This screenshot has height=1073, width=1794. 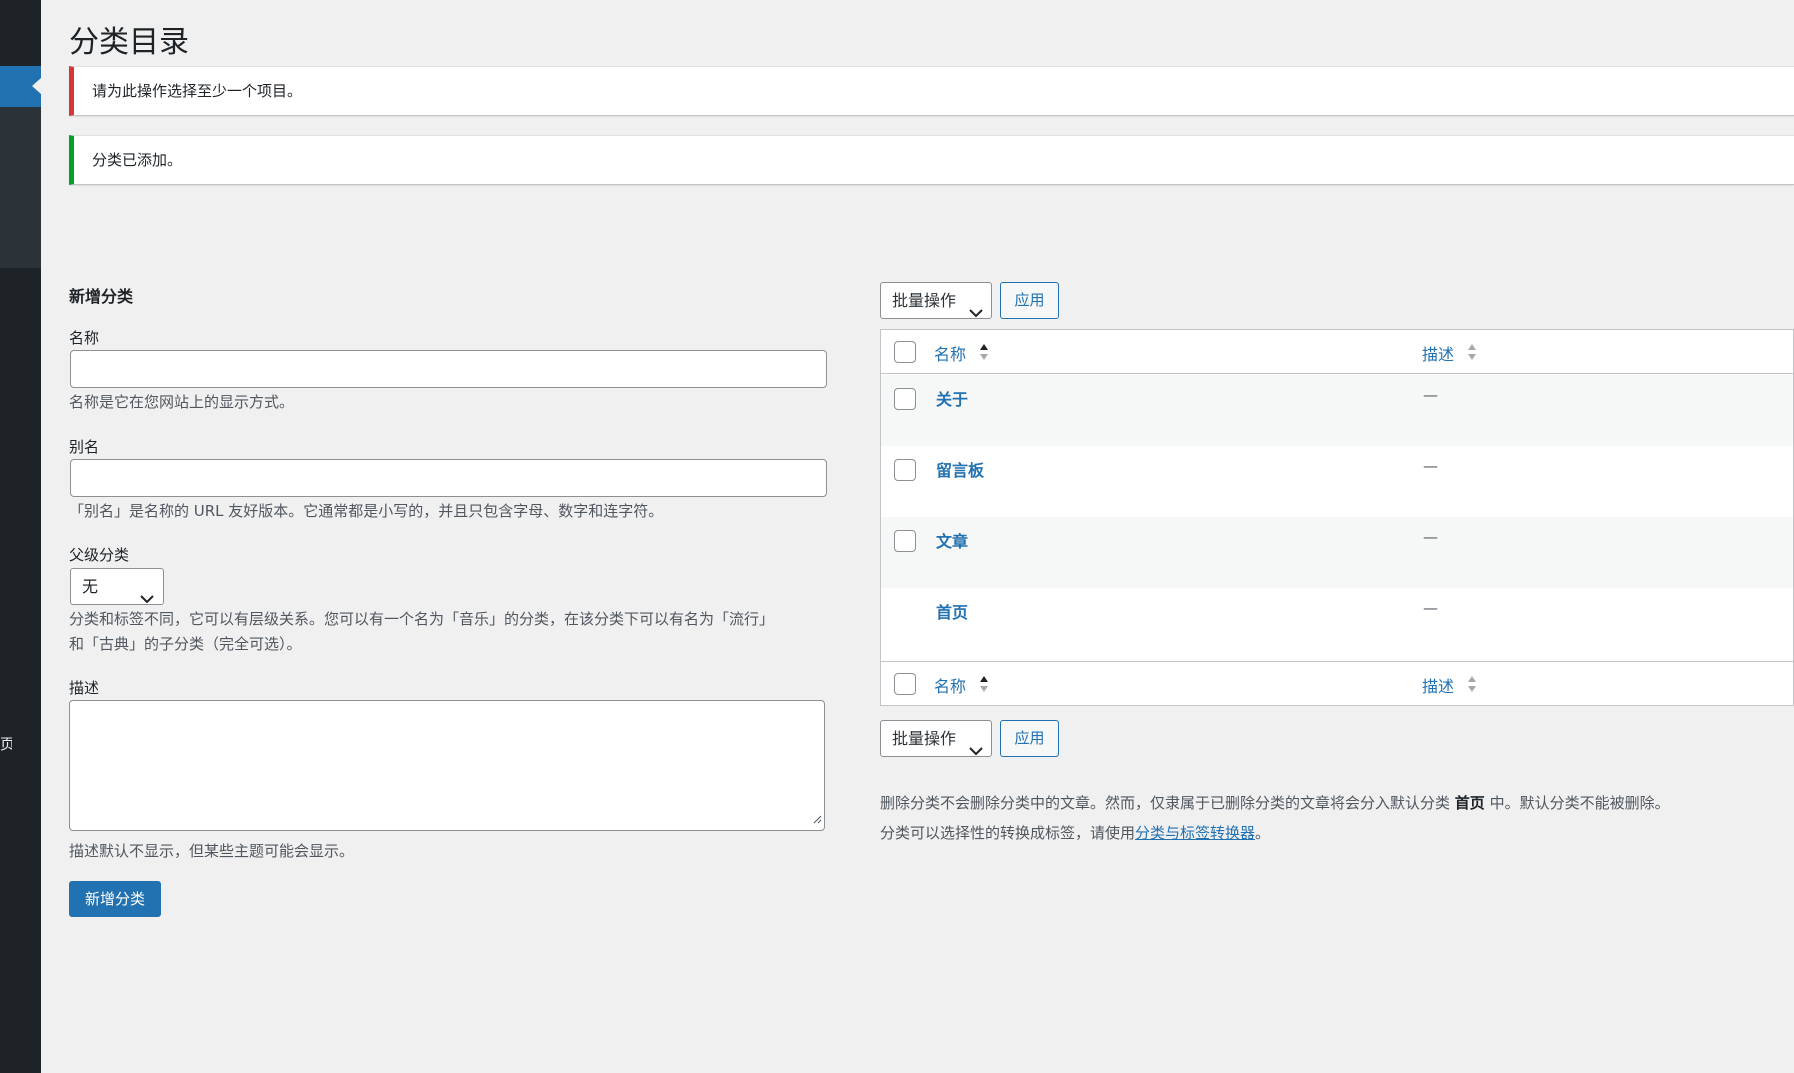 I want to click on parent-label: 父级分类, so click(x=99, y=555).